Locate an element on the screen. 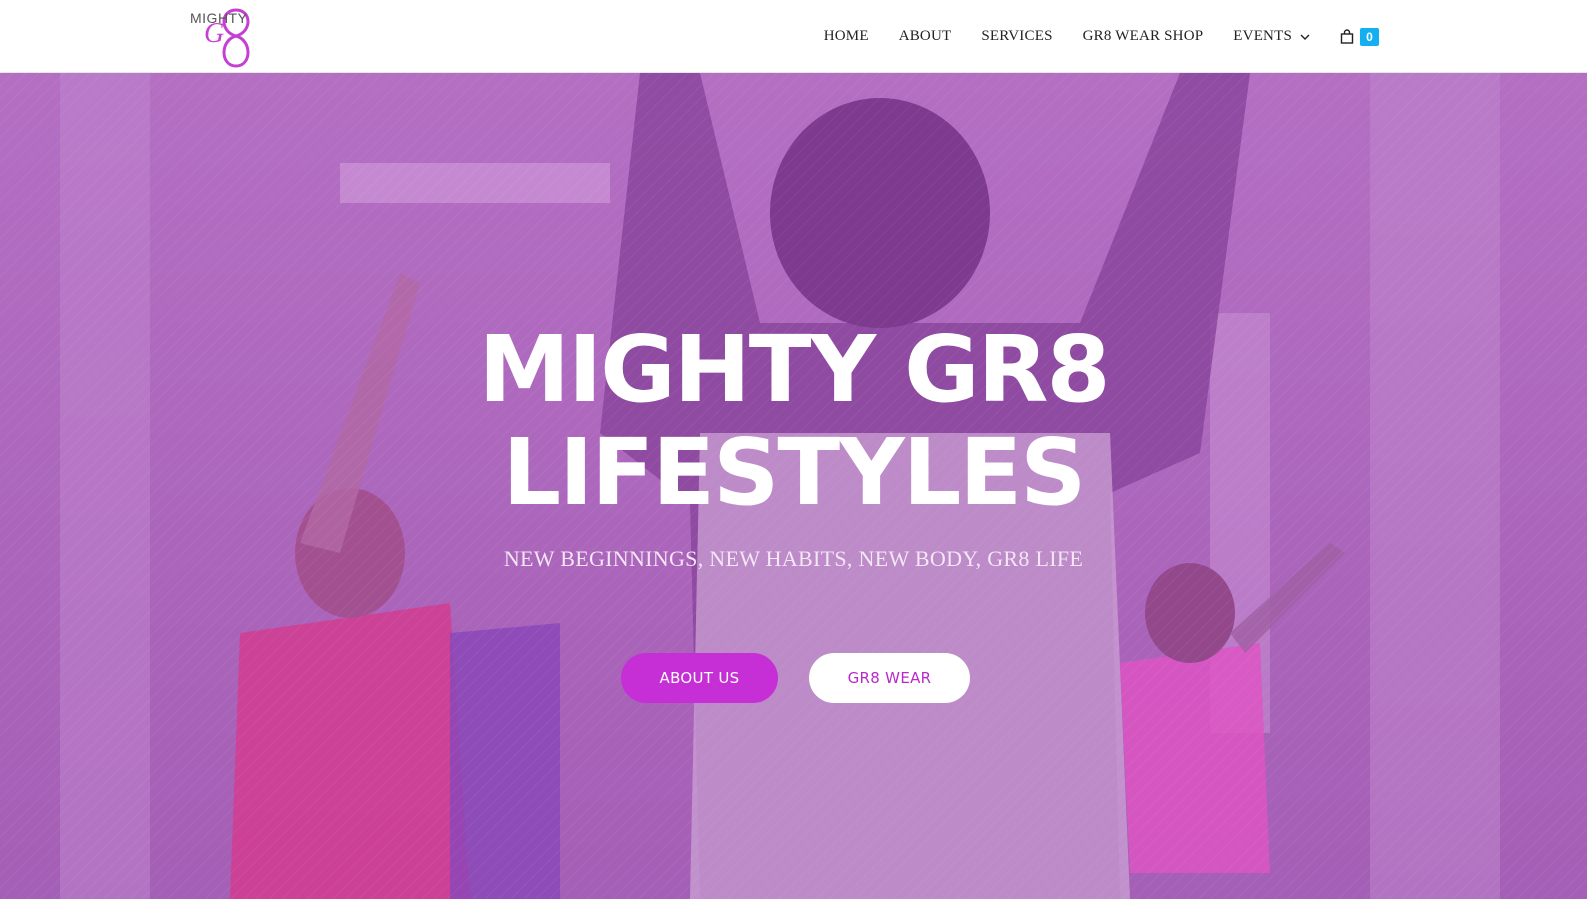 Image resolution: width=1587 pixels, height=899 pixels. about-us-button: ABOUT US is located at coordinates (699, 678).